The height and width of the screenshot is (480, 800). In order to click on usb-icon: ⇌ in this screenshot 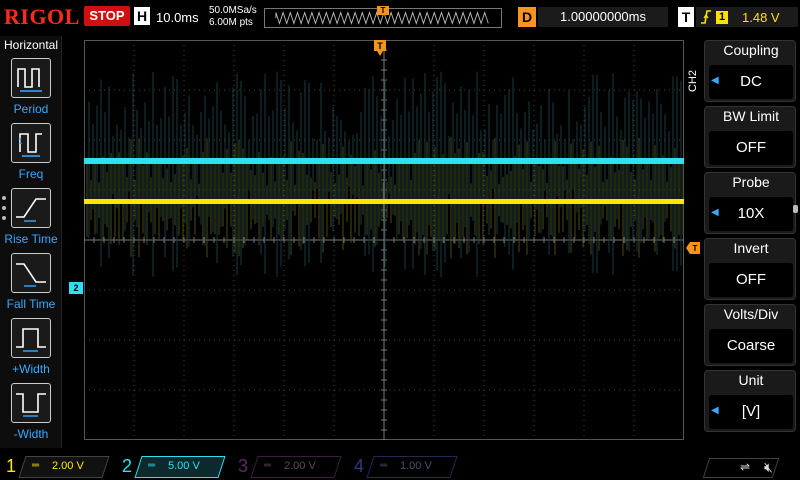, I will do `click(745, 467)`.